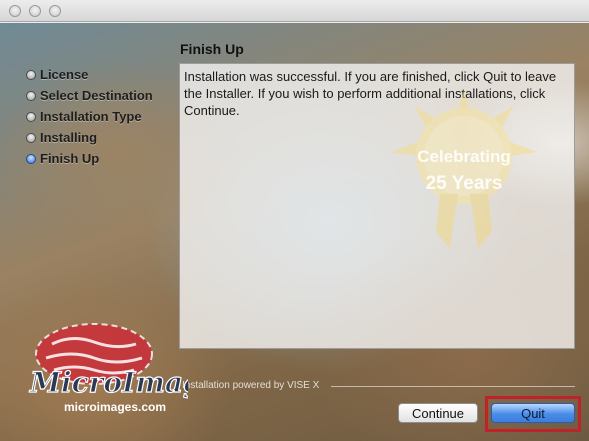  I want to click on zoom-window-icon, so click(55, 11).